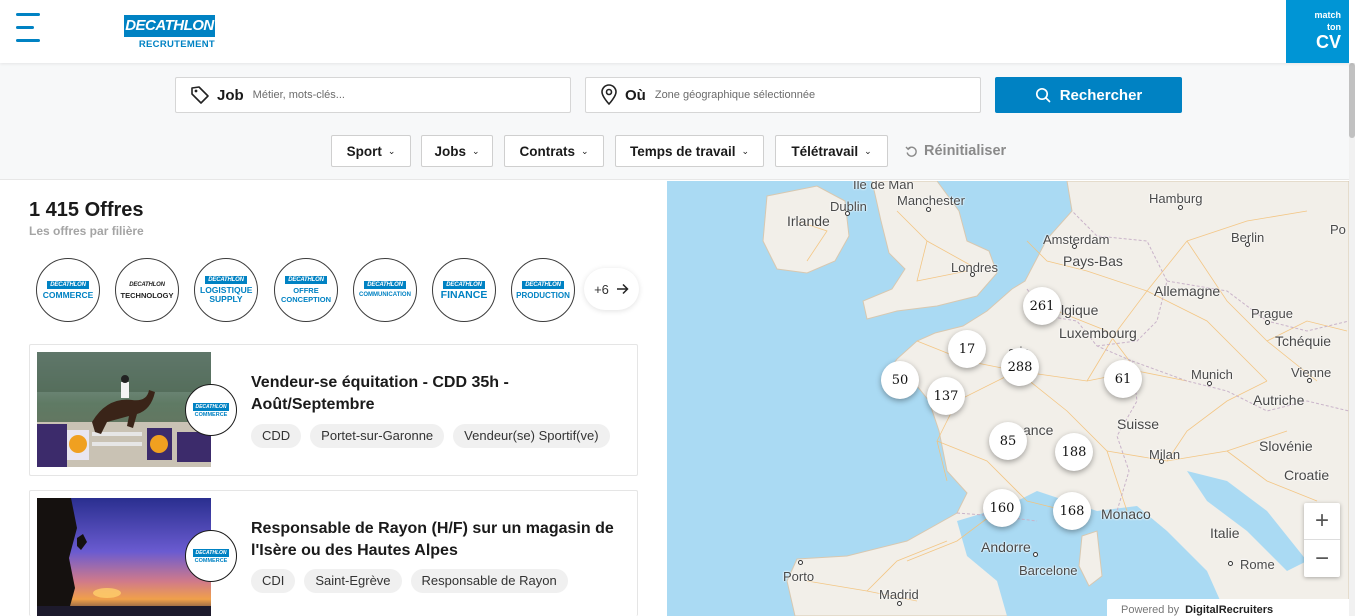 This screenshot has height=616, width=1355. I want to click on job-input, so click(402, 95).